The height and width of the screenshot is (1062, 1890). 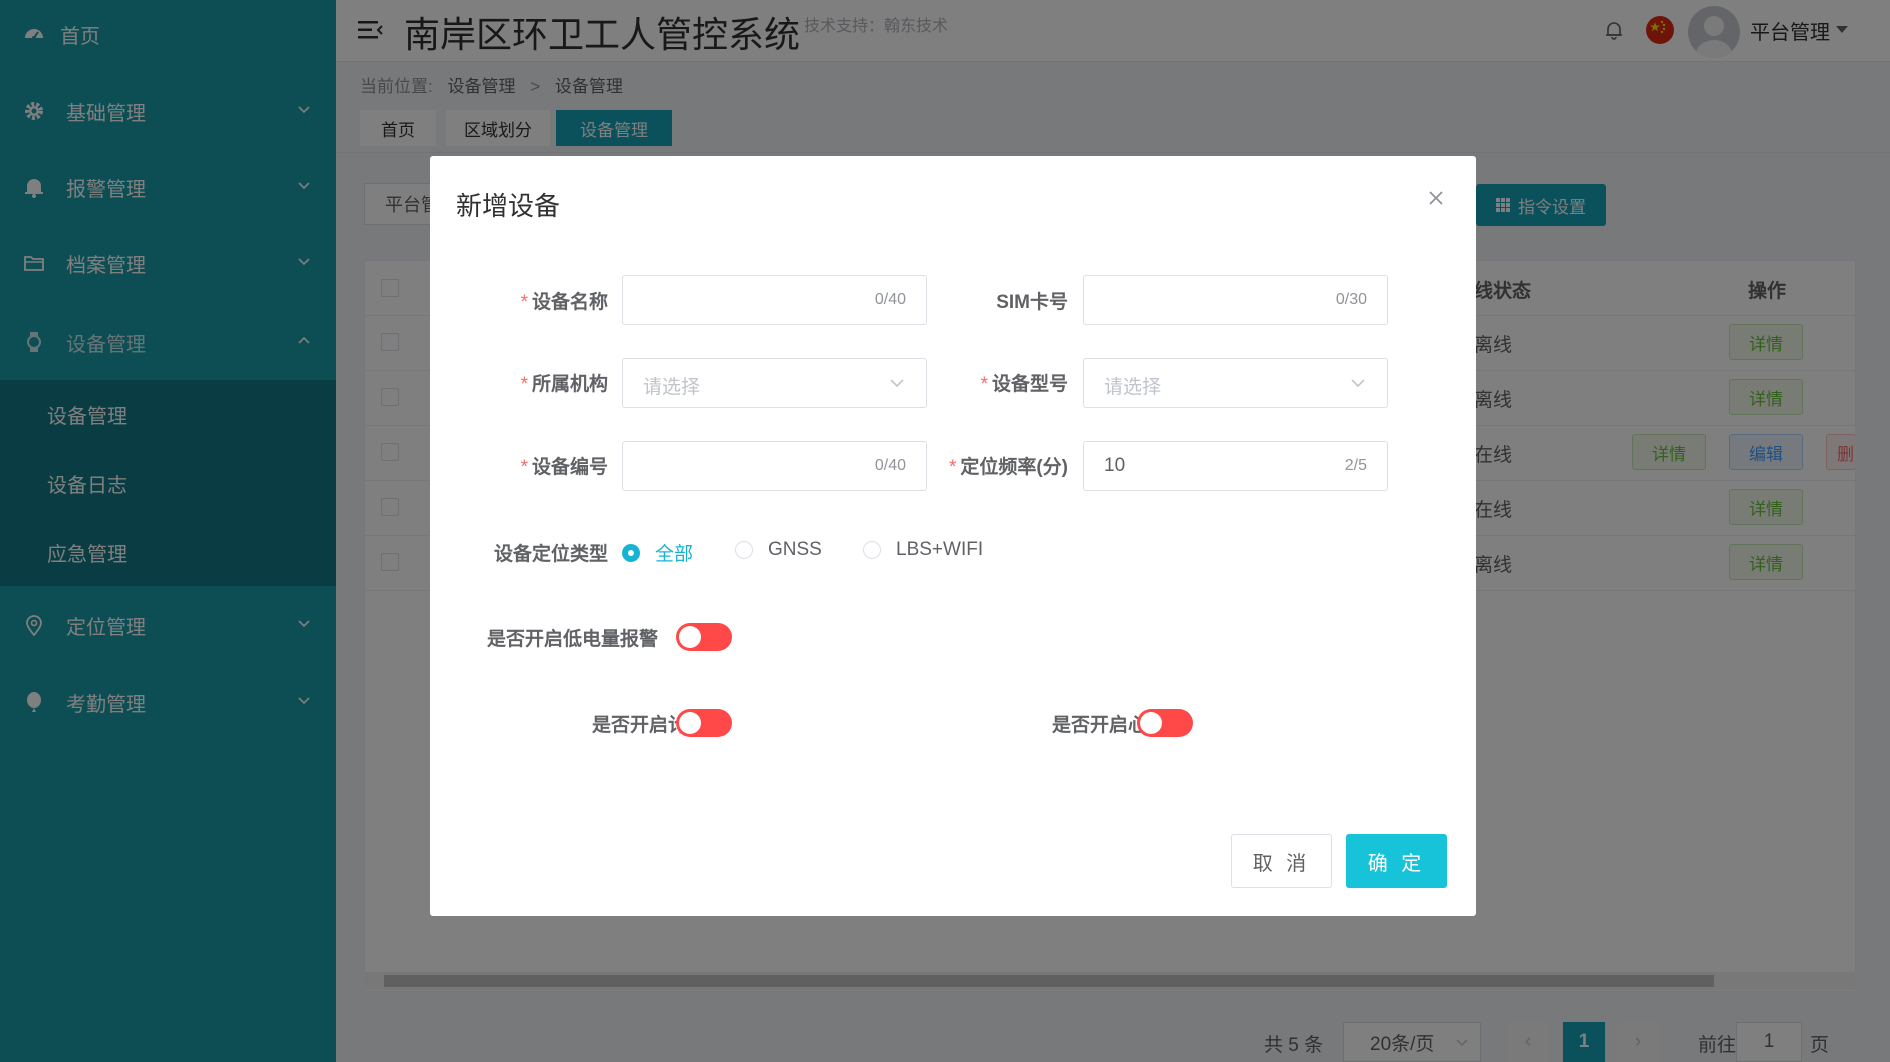 What do you see at coordinates (1281, 861) in the screenshot?
I see `cancel-button: 取 消` at bounding box center [1281, 861].